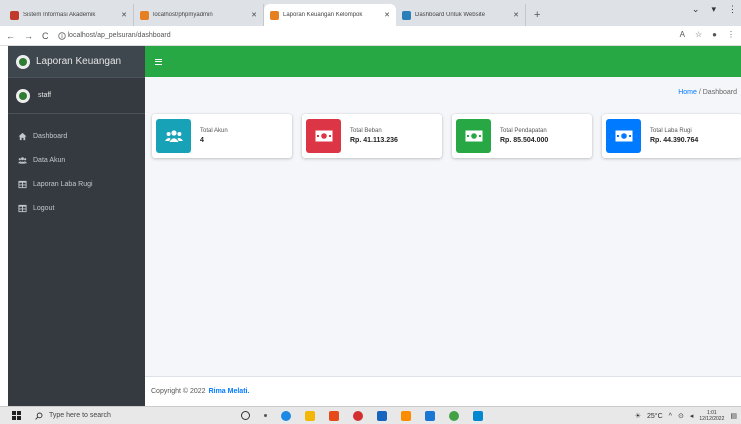  What do you see at coordinates (23, 61) in the screenshot?
I see `logo-icon` at bounding box center [23, 61].